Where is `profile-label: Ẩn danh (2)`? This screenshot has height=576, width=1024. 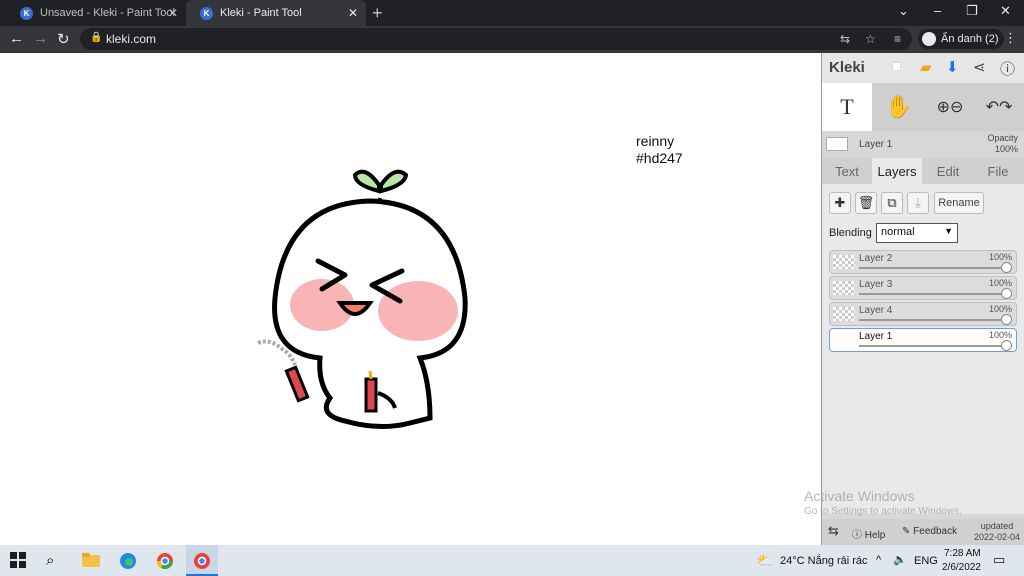
profile-label: Ẩn danh (2) is located at coordinates (970, 39).